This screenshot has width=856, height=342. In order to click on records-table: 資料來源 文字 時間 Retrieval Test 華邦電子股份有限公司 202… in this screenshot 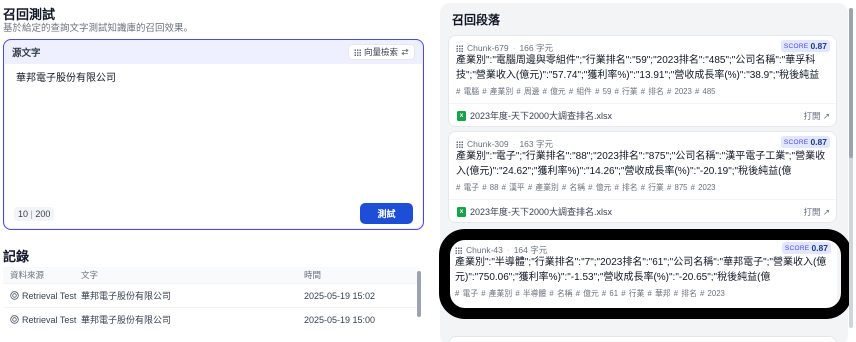, I will do `click(212, 299)`.